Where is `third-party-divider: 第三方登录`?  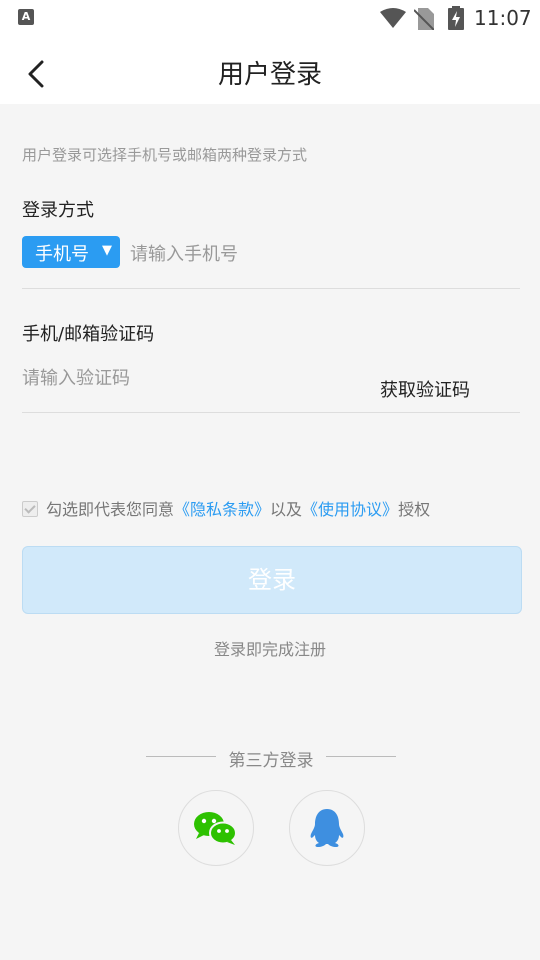
third-party-divider: 第三方登录 is located at coordinates (271, 758).